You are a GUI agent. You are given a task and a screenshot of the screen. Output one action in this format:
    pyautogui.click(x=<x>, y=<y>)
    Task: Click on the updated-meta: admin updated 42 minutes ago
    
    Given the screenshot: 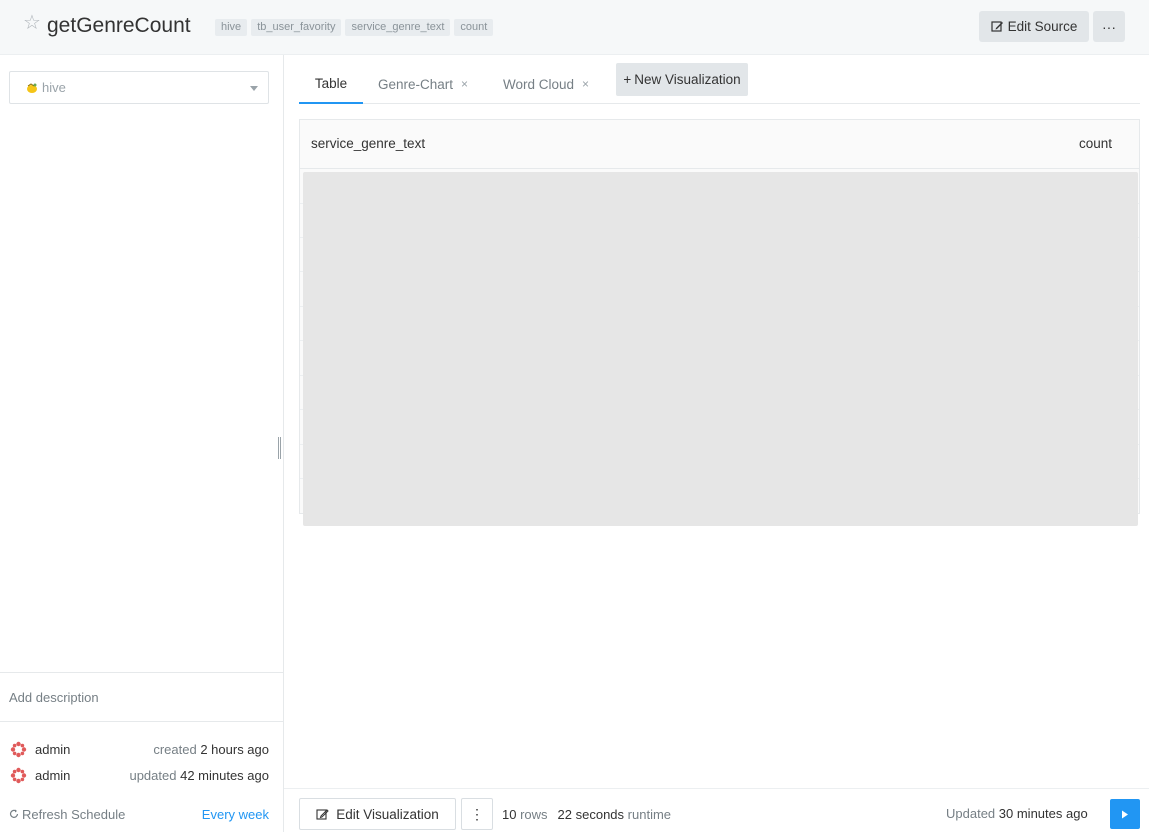 What is the action you would take?
    pyautogui.click(x=139, y=775)
    